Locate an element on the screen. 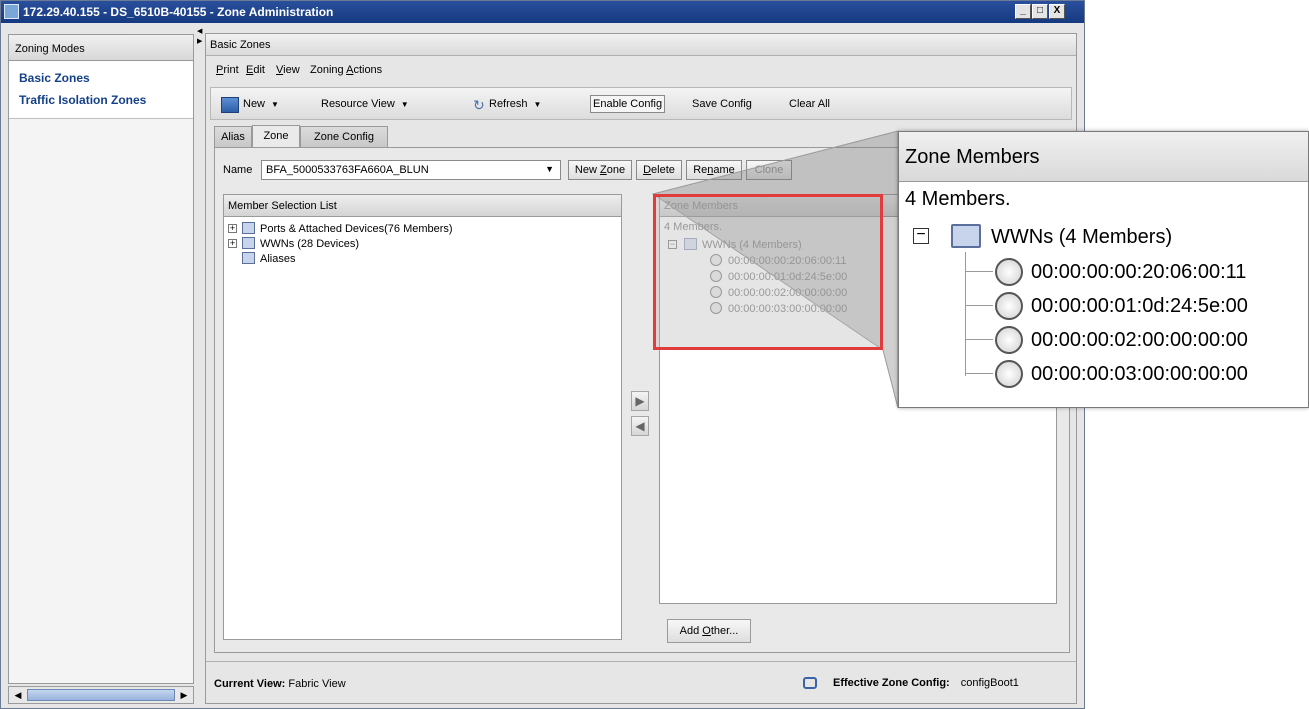 This screenshot has width=1309, height=709. tab-zone: Zone is located at coordinates (276, 136).